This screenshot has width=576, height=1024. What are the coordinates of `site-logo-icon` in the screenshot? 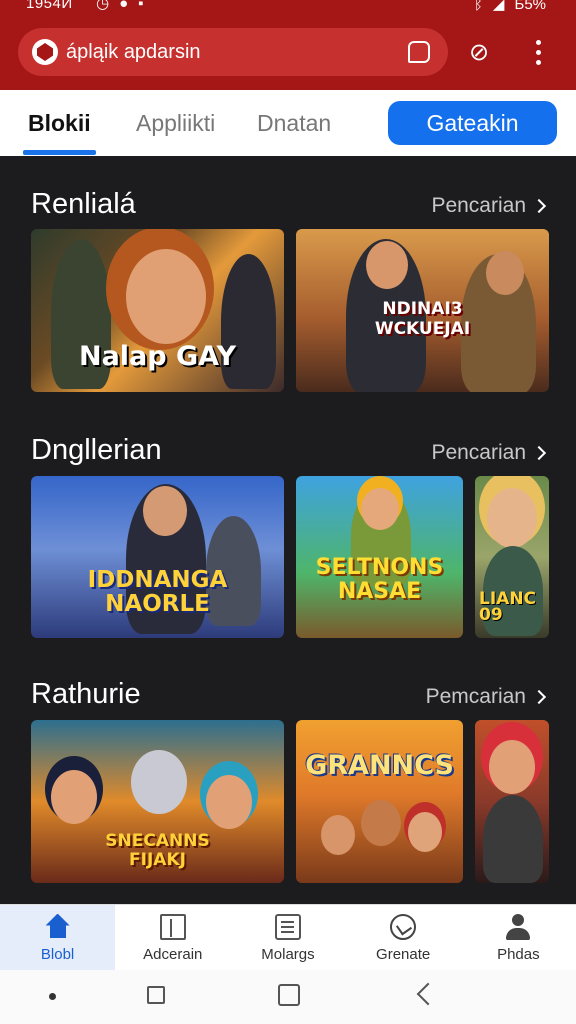 It's located at (45, 52).